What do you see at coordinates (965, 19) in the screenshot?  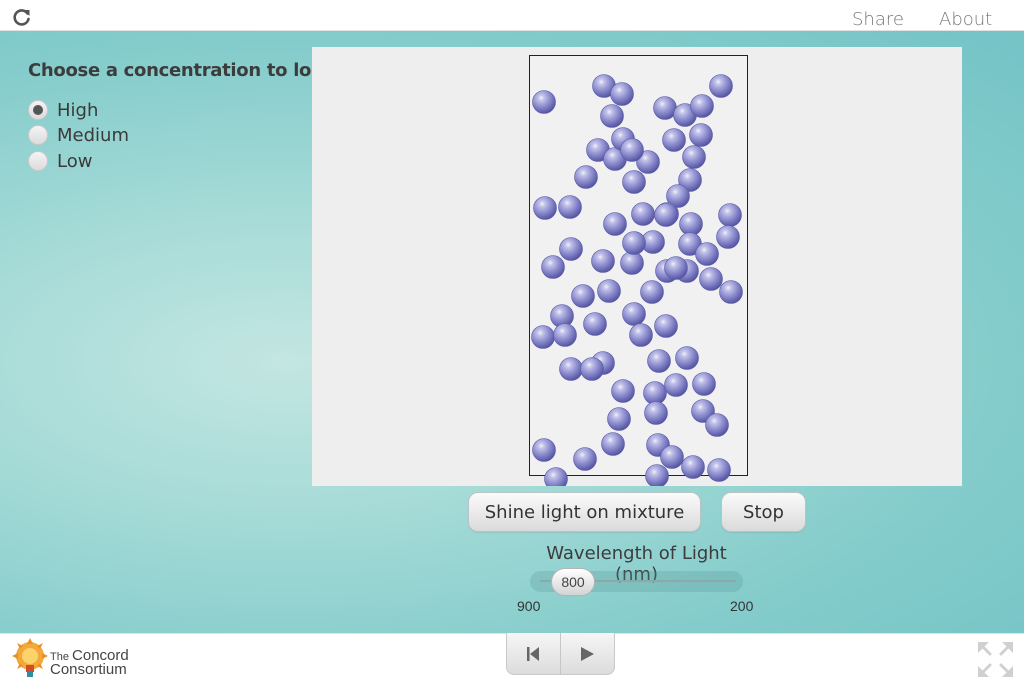 I see `about-link: About` at bounding box center [965, 19].